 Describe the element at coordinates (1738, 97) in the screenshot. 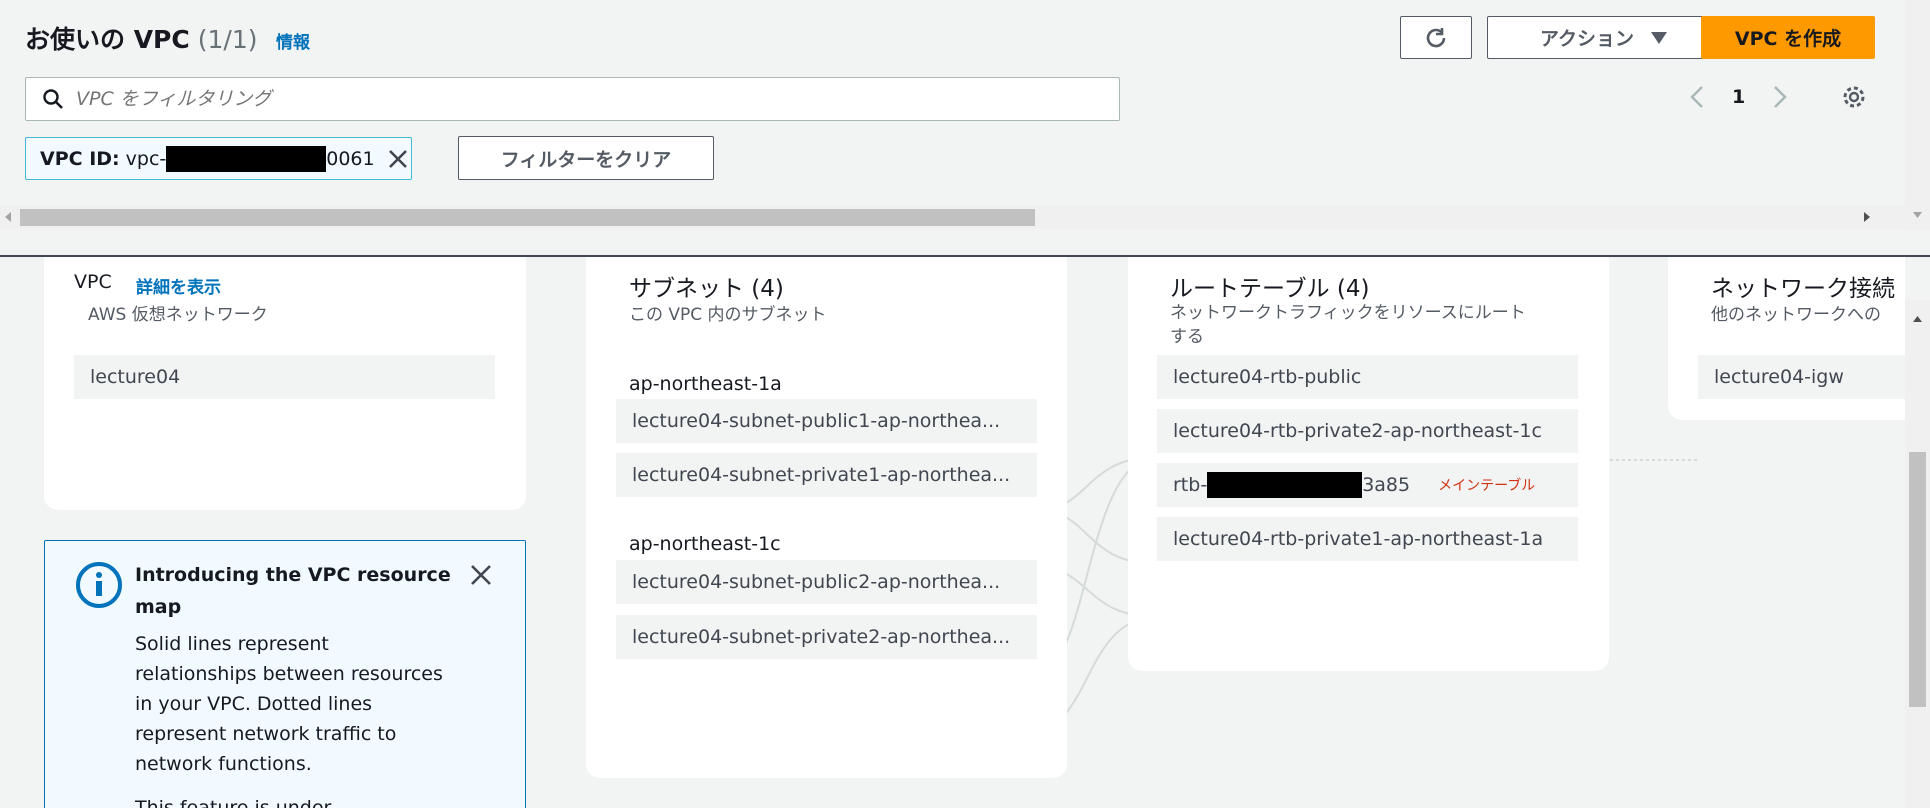

I see `page-number: 1` at that location.